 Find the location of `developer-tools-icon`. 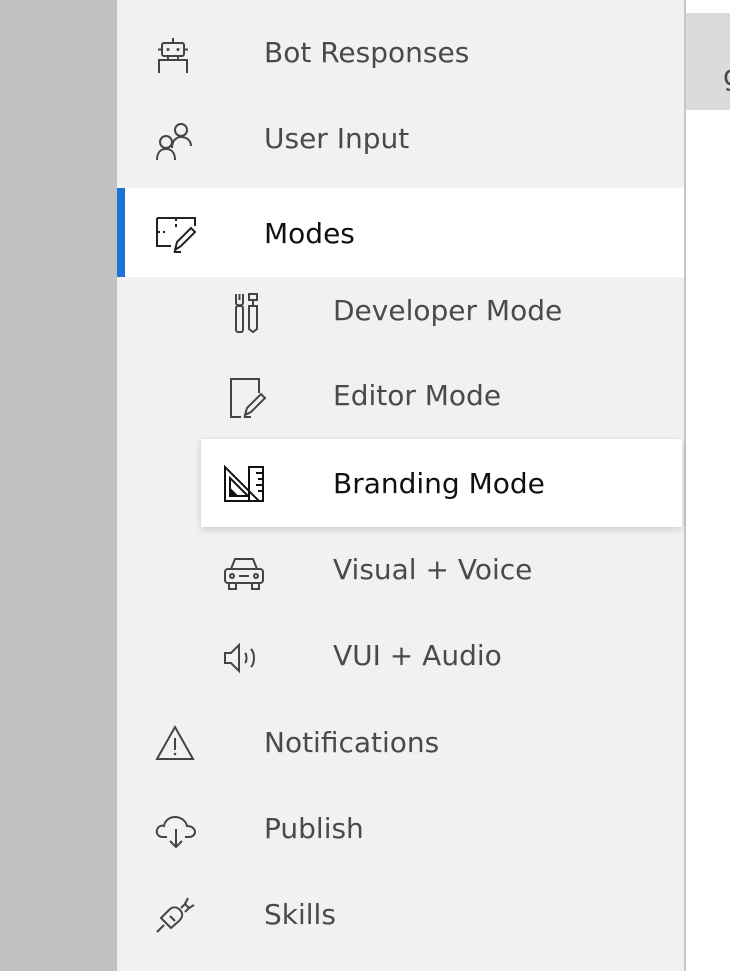

developer-tools-icon is located at coordinates (246, 315).